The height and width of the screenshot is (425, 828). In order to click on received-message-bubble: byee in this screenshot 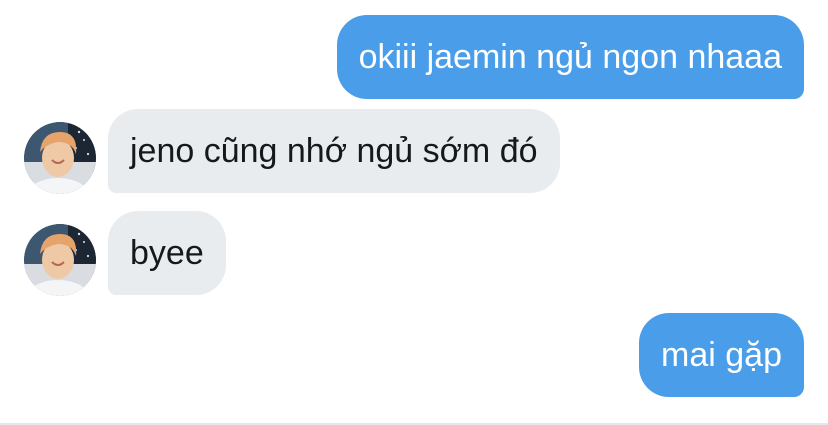, I will do `click(167, 253)`.